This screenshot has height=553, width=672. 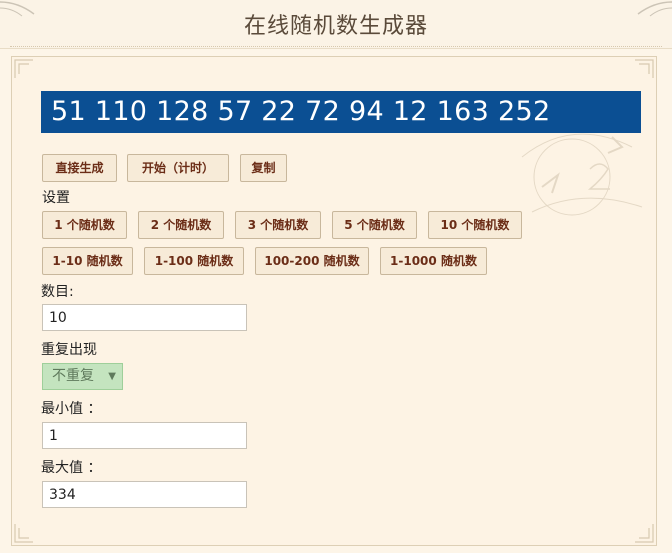 What do you see at coordinates (144, 435) in the screenshot?
I see `min-input` at bounding box center [144, 435].